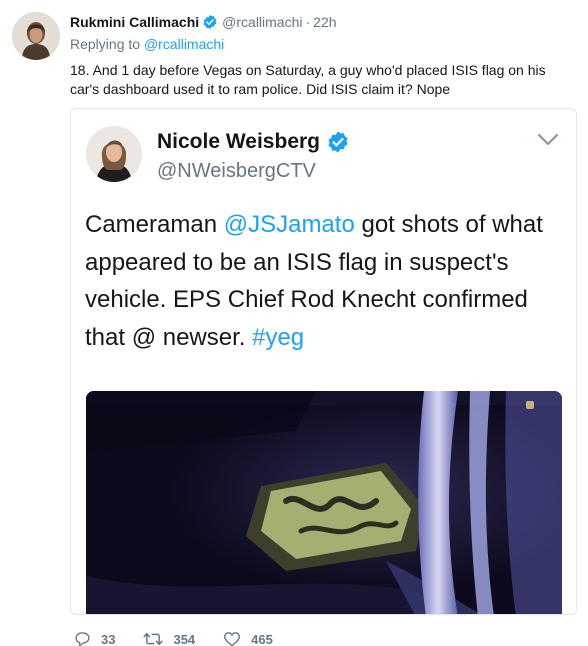 Image resolution: width=588 pixels, height=646 pixels. I want to click on quoted-hashtag-link: #yeg, so click(278, 337).